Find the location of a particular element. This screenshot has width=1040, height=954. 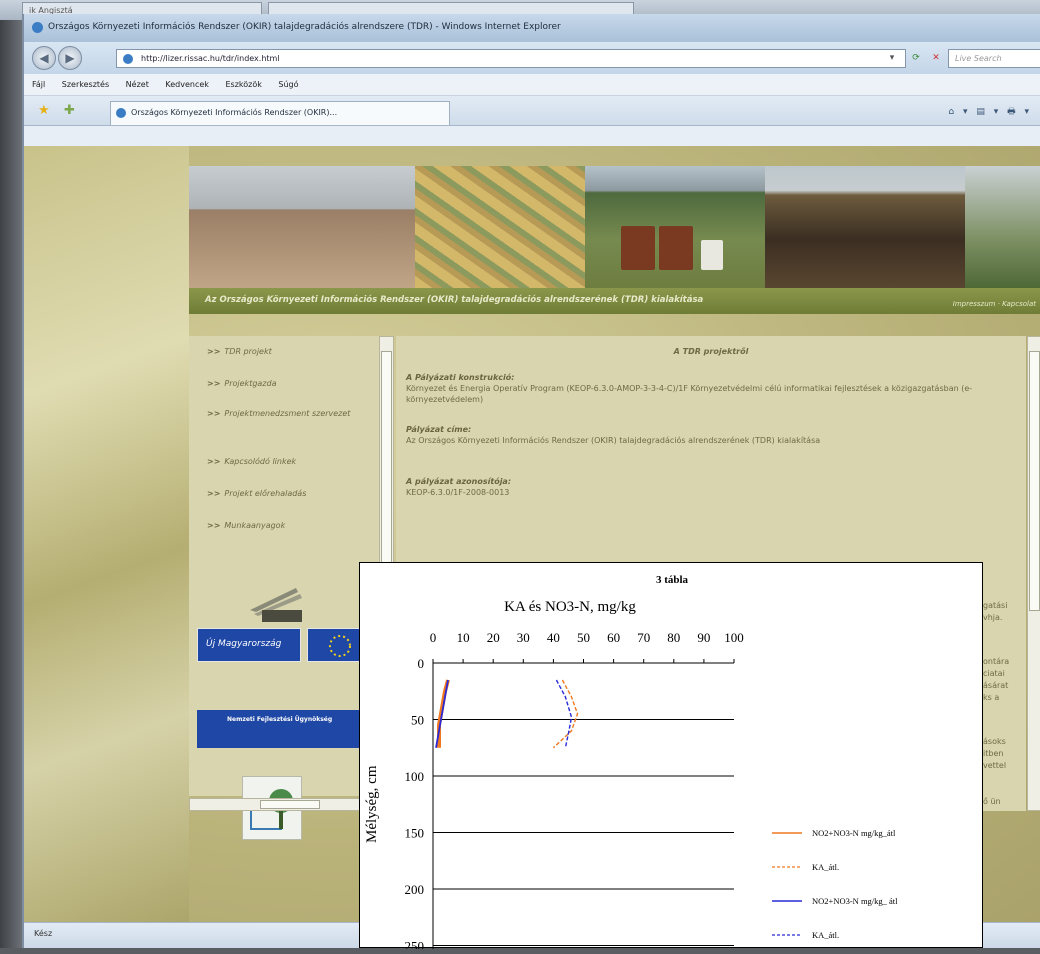

search-input: Live Search is located at coordinates (994, 58).